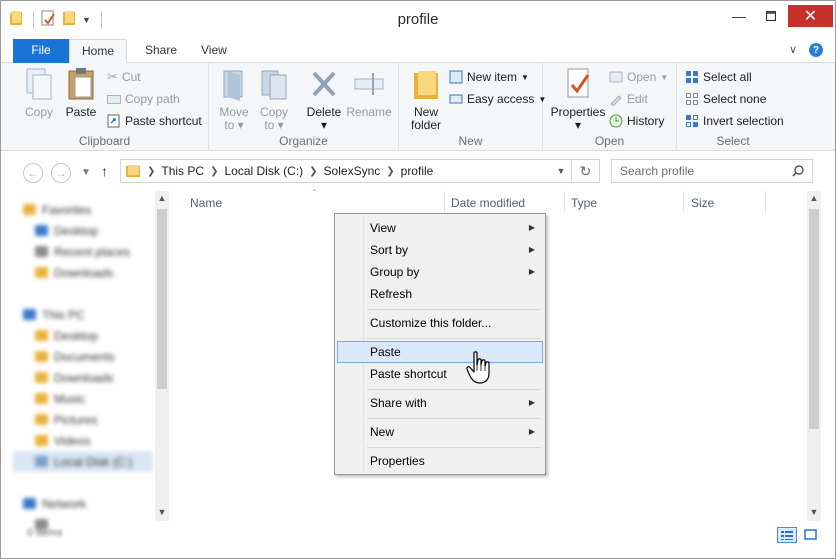 This screenshot has width=836, height=559. Describe the element at coordinates (692, 121) in the screenshot. I see `invert-selection-icon` at that location.